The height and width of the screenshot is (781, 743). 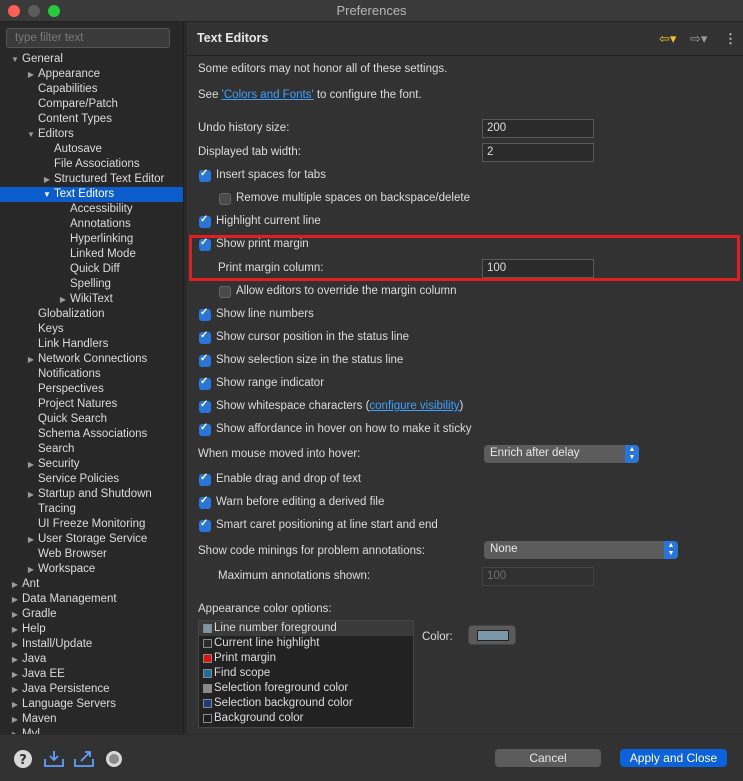 I want to click on tree-item-language-servers: ▶ Language Servers, so click(x=91, y=704).